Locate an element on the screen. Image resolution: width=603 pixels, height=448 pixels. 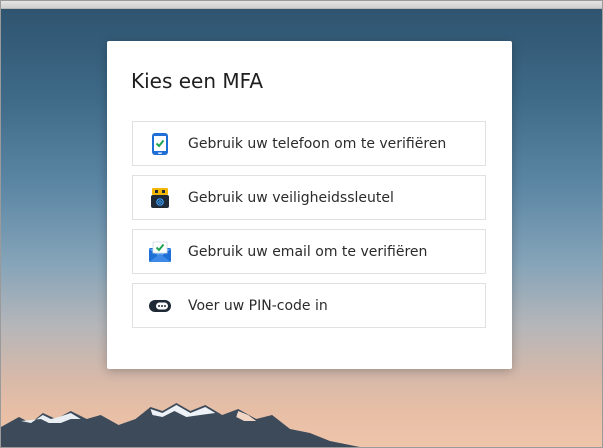
dialog-title: Kies een MFA is located at coordinates (197, 81).